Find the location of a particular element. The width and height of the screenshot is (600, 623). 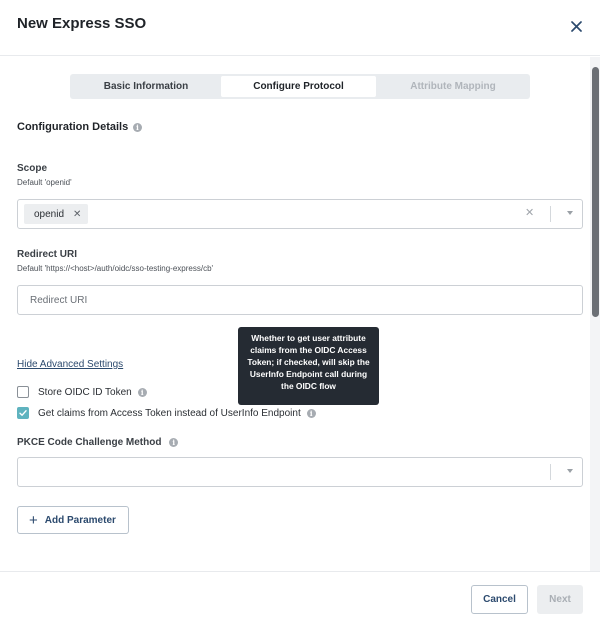

store-oidc-token-checkbox is located at coordinates (23, 392).